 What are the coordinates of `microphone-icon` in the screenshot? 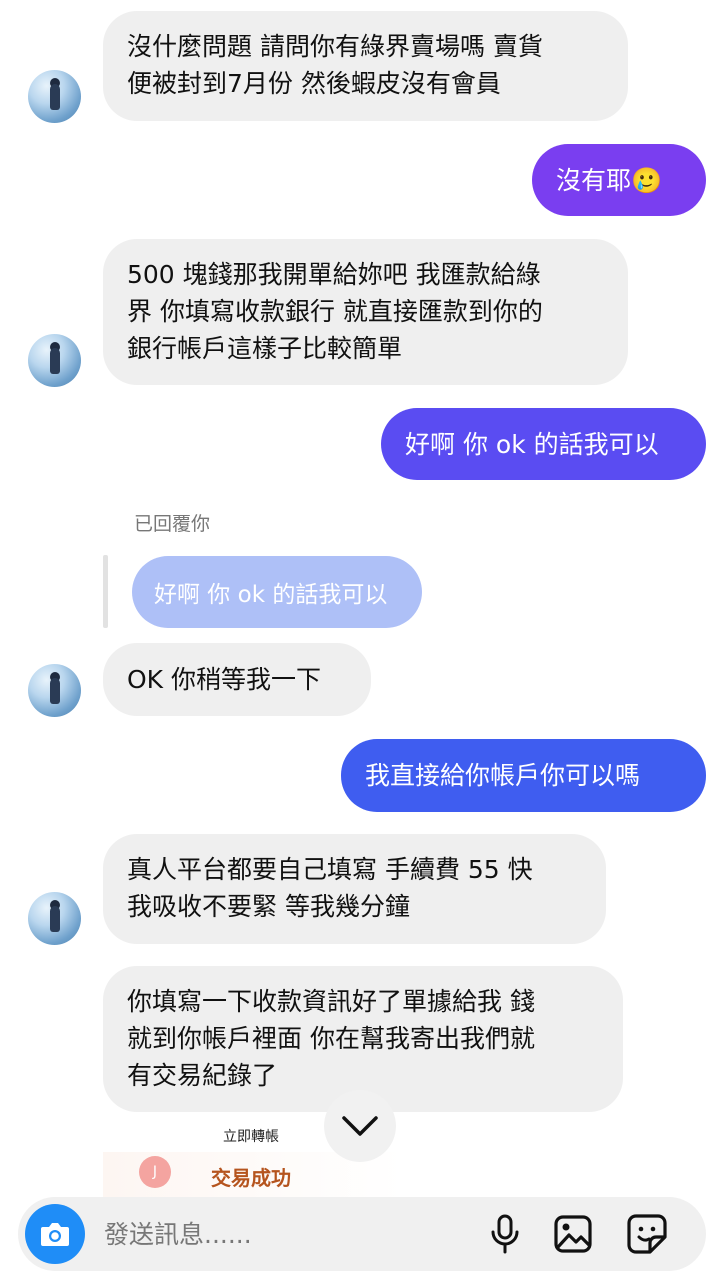 It's located at (505, 1234).